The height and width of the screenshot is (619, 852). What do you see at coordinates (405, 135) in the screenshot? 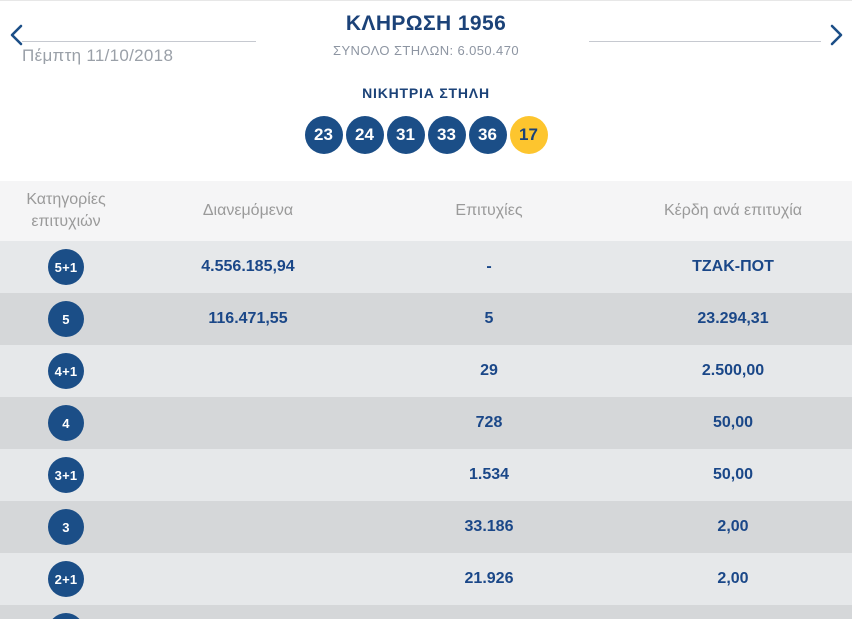
I see `winning-number-ball: 31` at bounding box center [405, 135].